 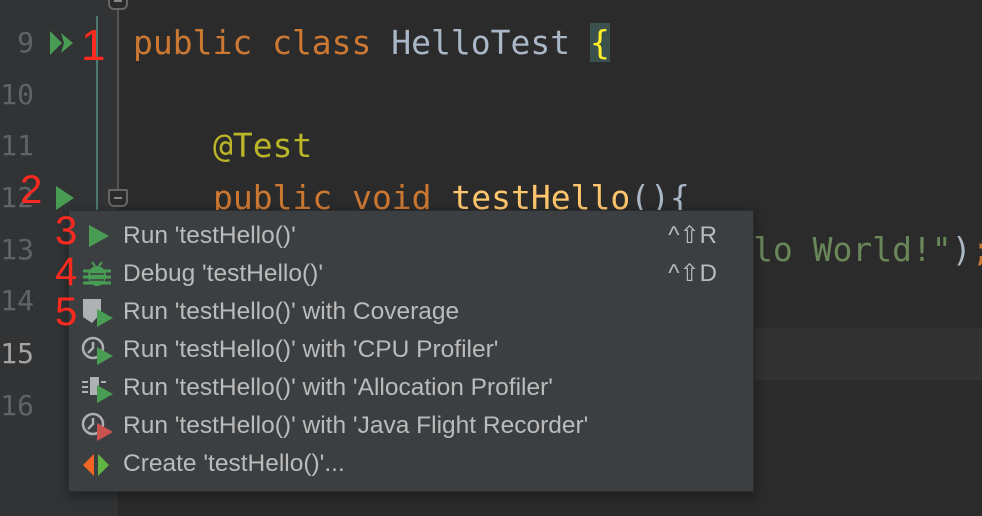 What do you see at coordinates (291, 311) in the screenshot?
I see `menu-item-label: Run 'testHello()' with Coverage` at bounding box center [291, 311].